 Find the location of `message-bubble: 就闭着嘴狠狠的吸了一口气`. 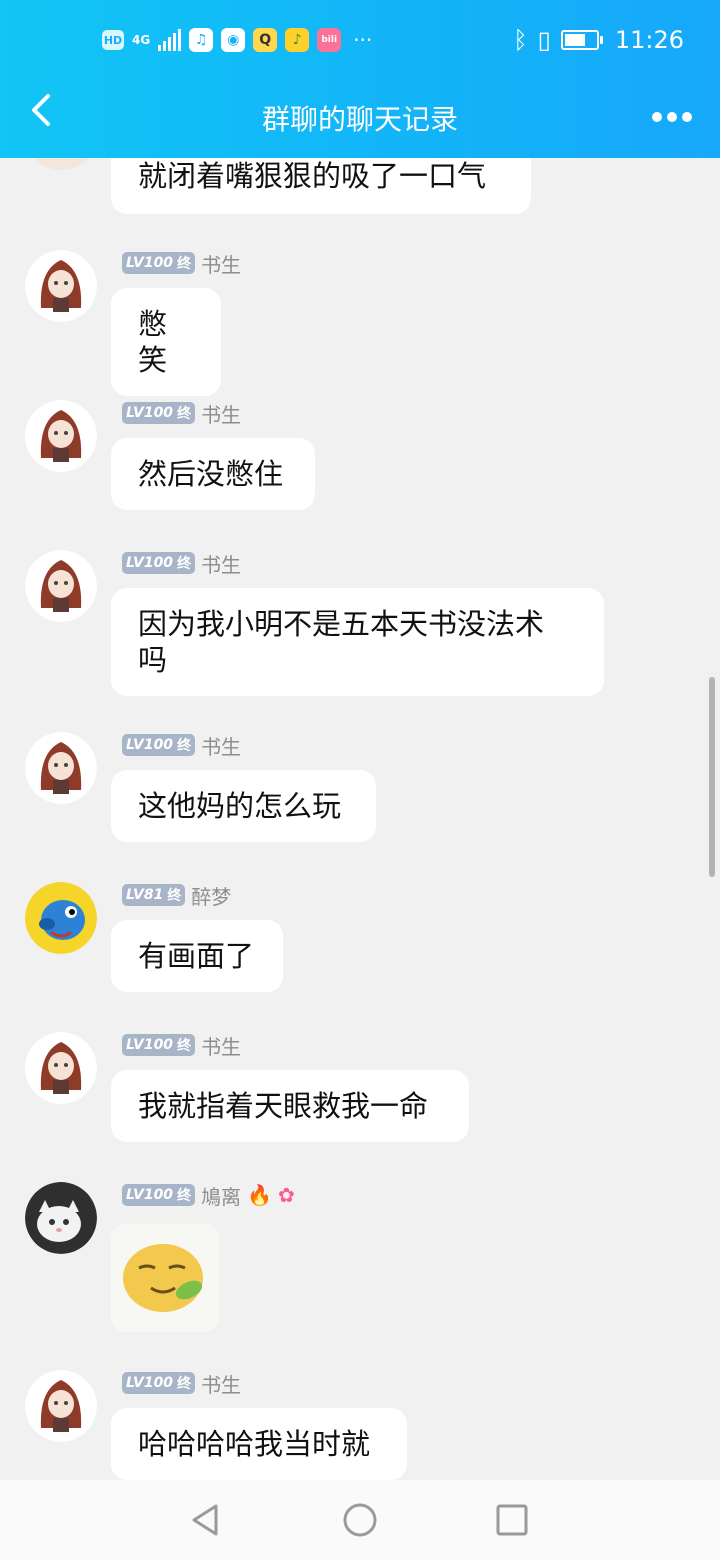

message-bubble: 就闭着嘴狠狠的吸了一口气 is located at coordinates (321, 186).